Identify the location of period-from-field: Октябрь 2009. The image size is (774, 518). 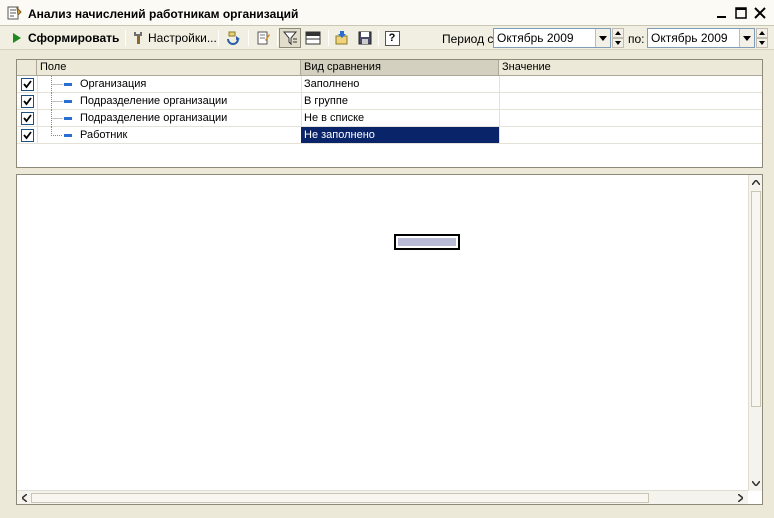
(552, 38).